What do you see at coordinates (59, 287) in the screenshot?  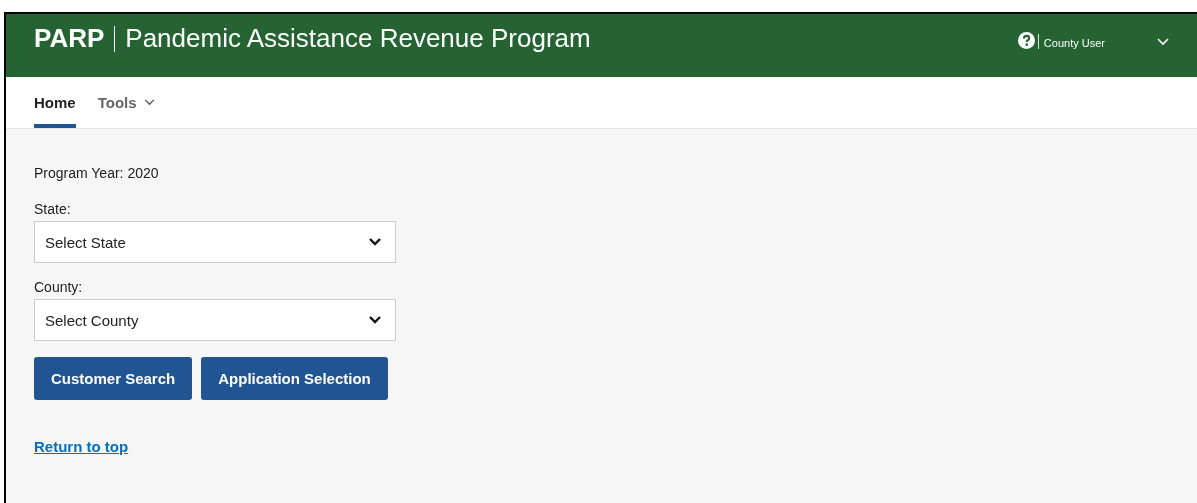 I see `field-label: County:` at bounding box center [59, 287].